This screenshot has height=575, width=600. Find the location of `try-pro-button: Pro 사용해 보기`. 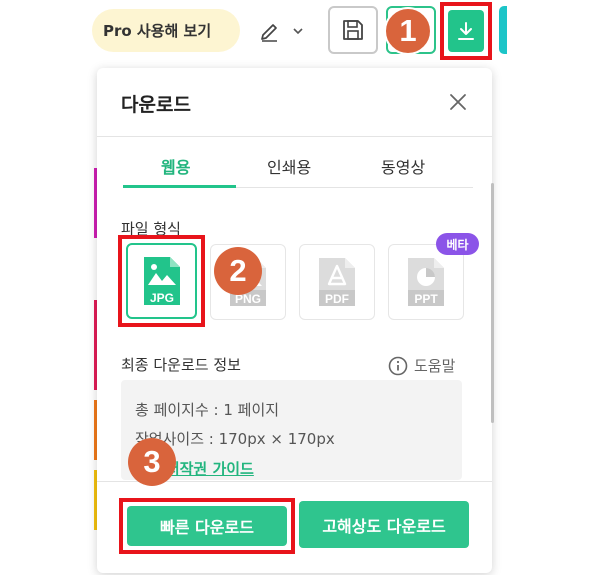

try-pro-button: Pro 사용해 보기 is located at coordinates (166, 30).